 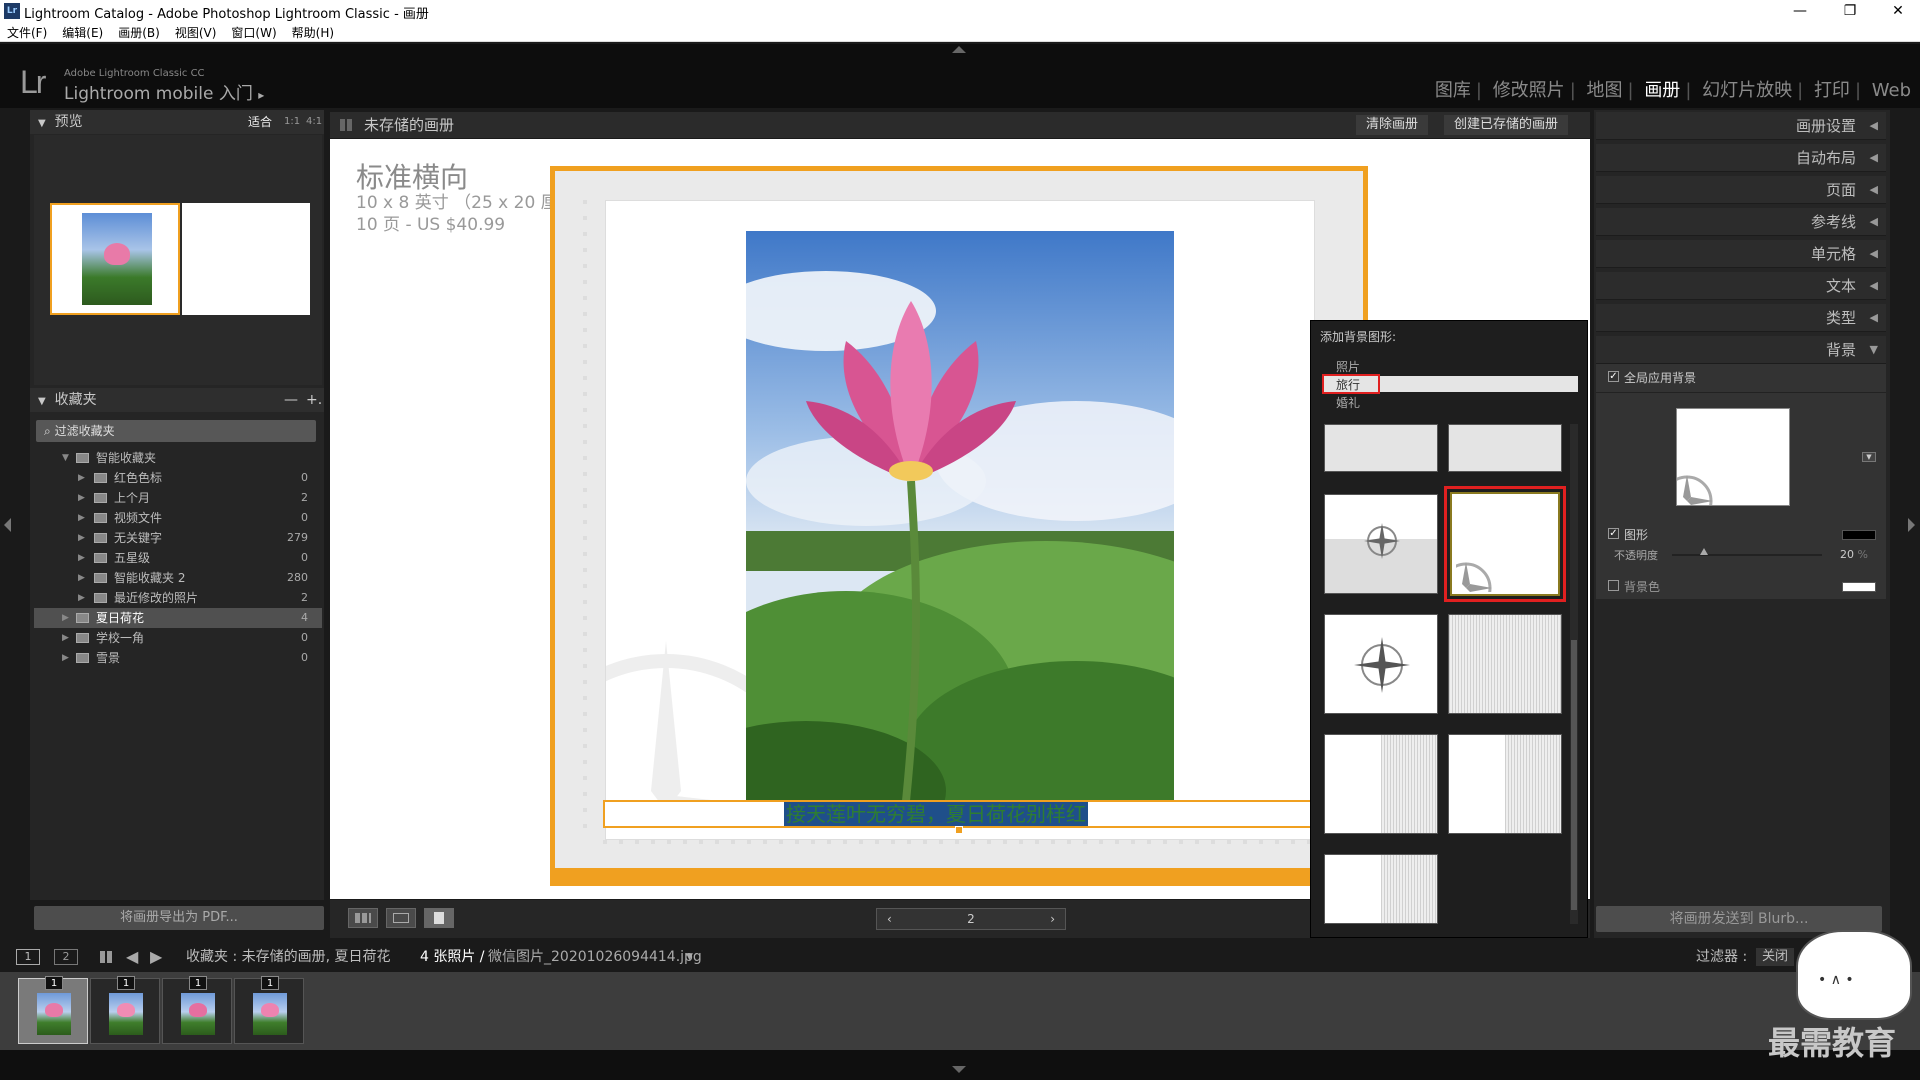 What do you see at coordinates (1741, 350) in the screenshot?
I see `section-background: 背景` at bounding box center [1741, 350].